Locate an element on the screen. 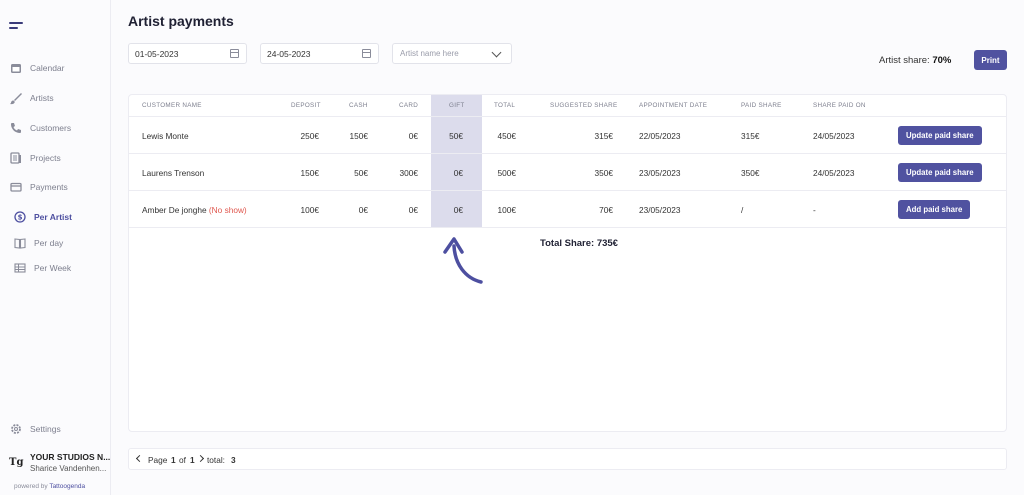 Image resolution: width=1024 pixels, height=495 pixels. cell-deposit: 250€ is located at coordinates (309, 136).